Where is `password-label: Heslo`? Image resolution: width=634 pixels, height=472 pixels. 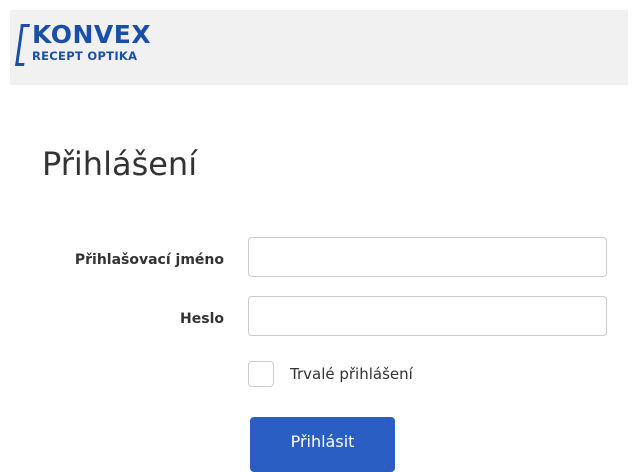
password-label: Heslo is located at coordinates (202, 319).